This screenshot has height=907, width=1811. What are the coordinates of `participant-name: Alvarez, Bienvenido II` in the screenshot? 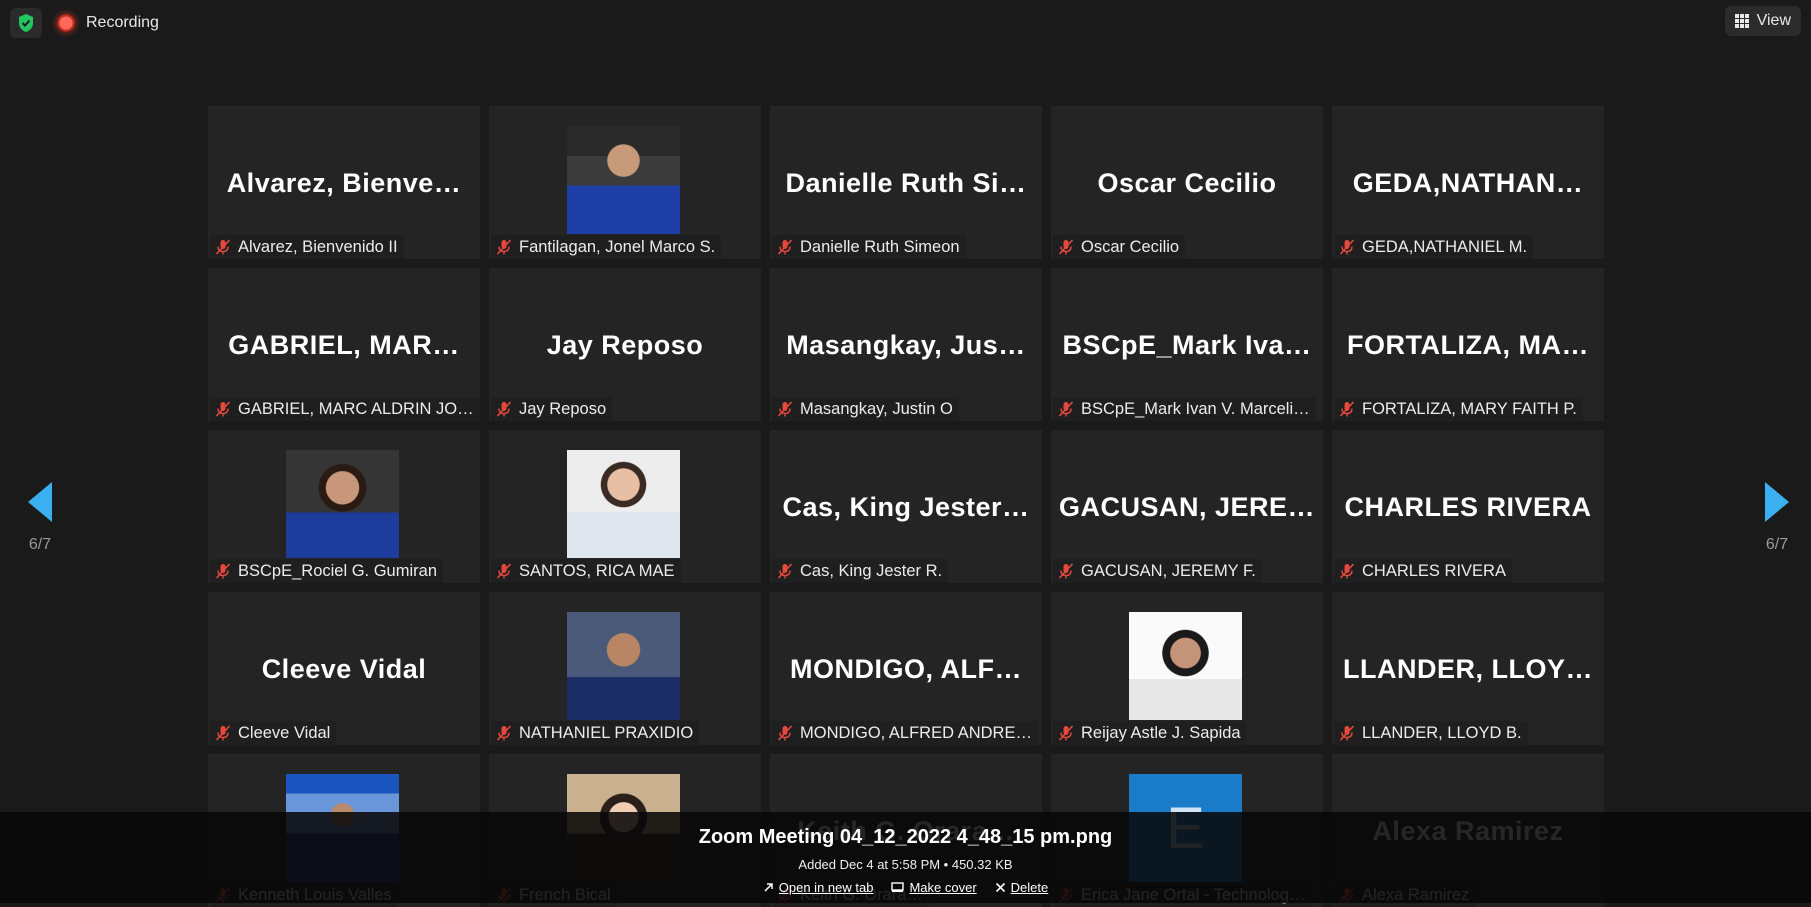 It's located at (318, 246).